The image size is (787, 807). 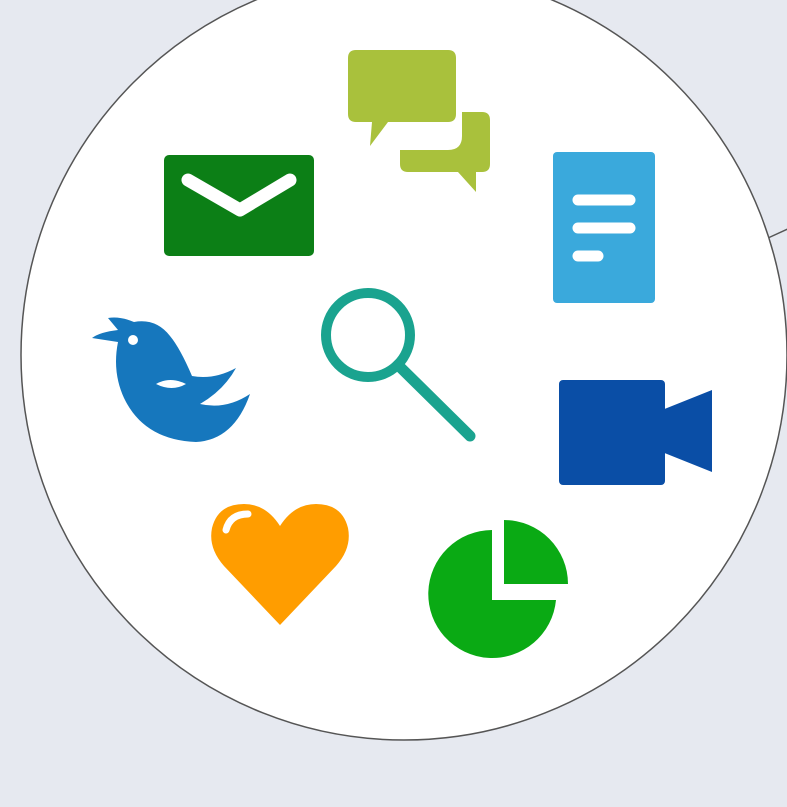 What do you see at coordinates (604, 227) in the screenshot?
I see `document-icon` at bounding box center [604, 227].